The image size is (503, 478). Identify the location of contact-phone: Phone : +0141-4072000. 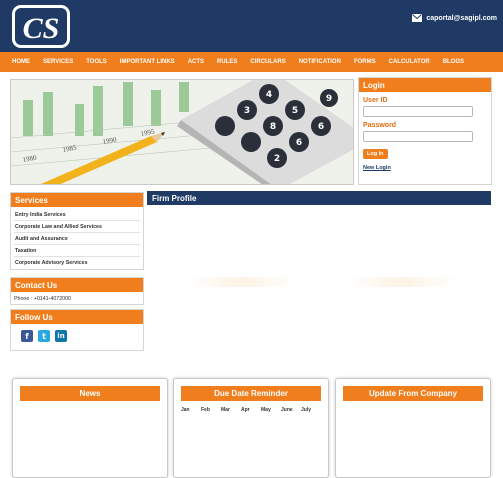
(42, 299).